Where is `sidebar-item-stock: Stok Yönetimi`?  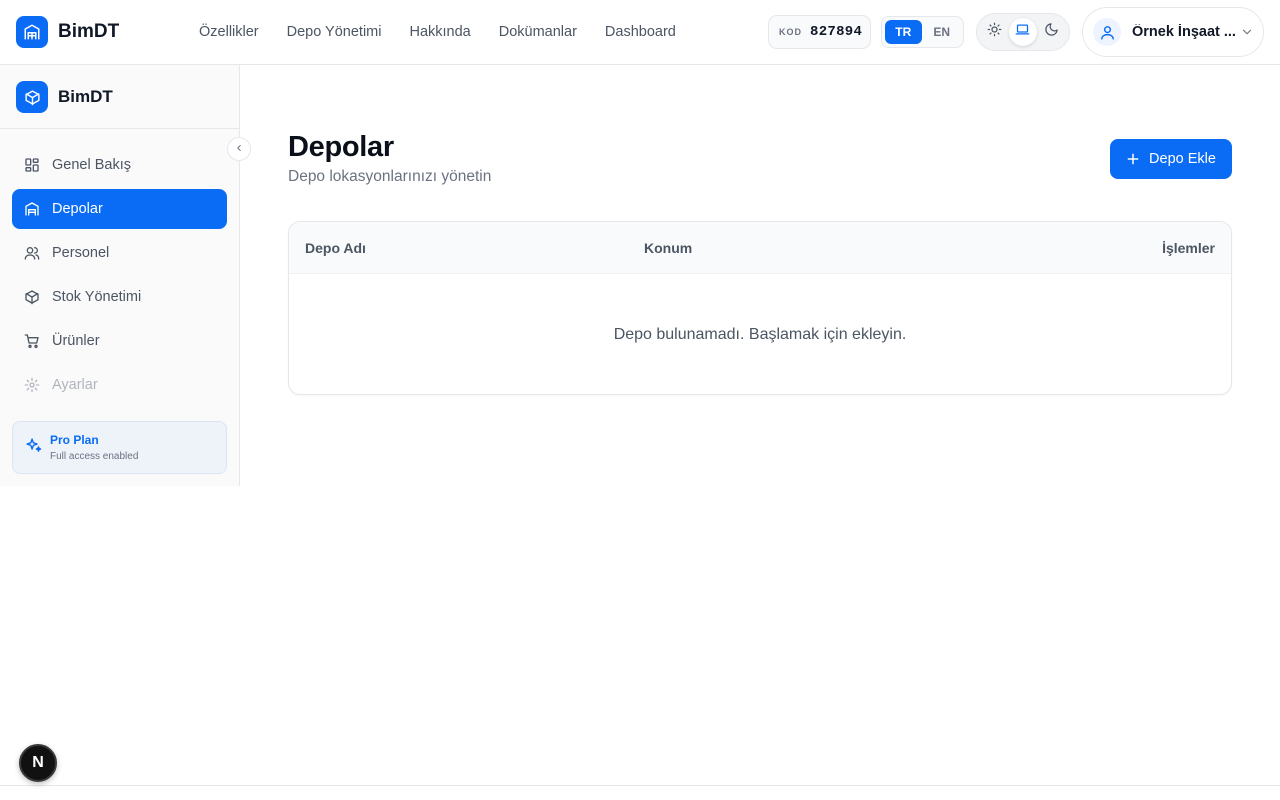
sidebar-item-stock: Stok Yönetimi is located at coordinates (119, 297).